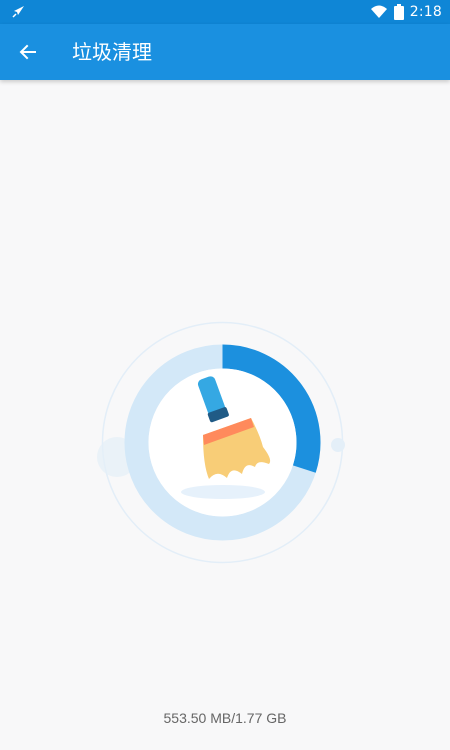 This screenshot has width=450, height=750. I want to click on storage-summary: 553.50 MB/1.77 GB, so click(225, 718).